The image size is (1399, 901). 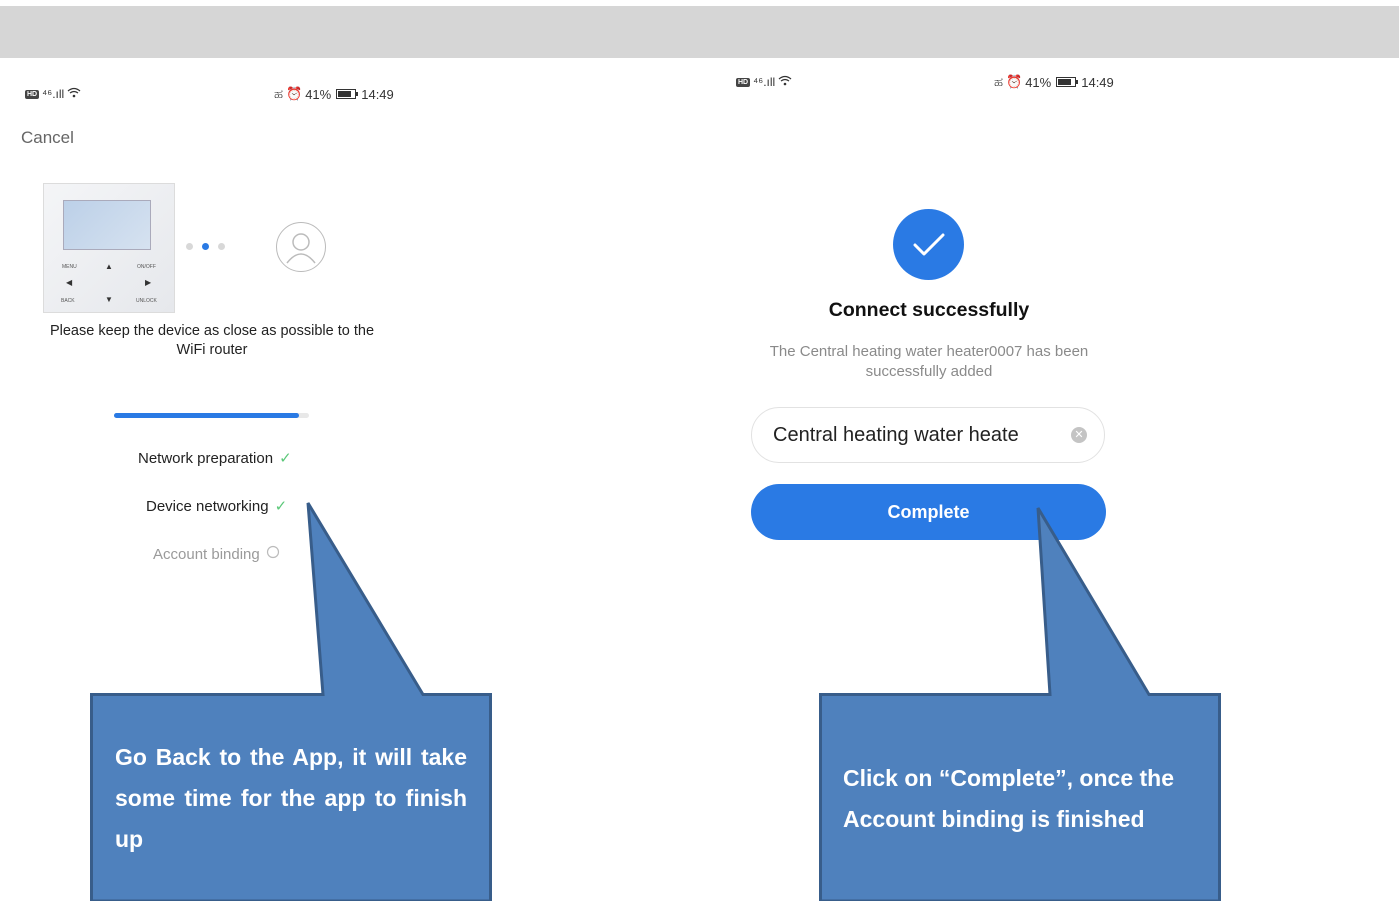 I want to click on dot-active, so click(x=205, y=246).